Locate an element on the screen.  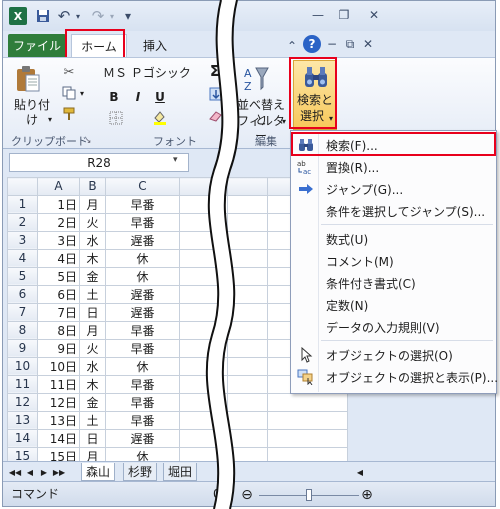
column-header-a: A is located at coordinates (58, 186).